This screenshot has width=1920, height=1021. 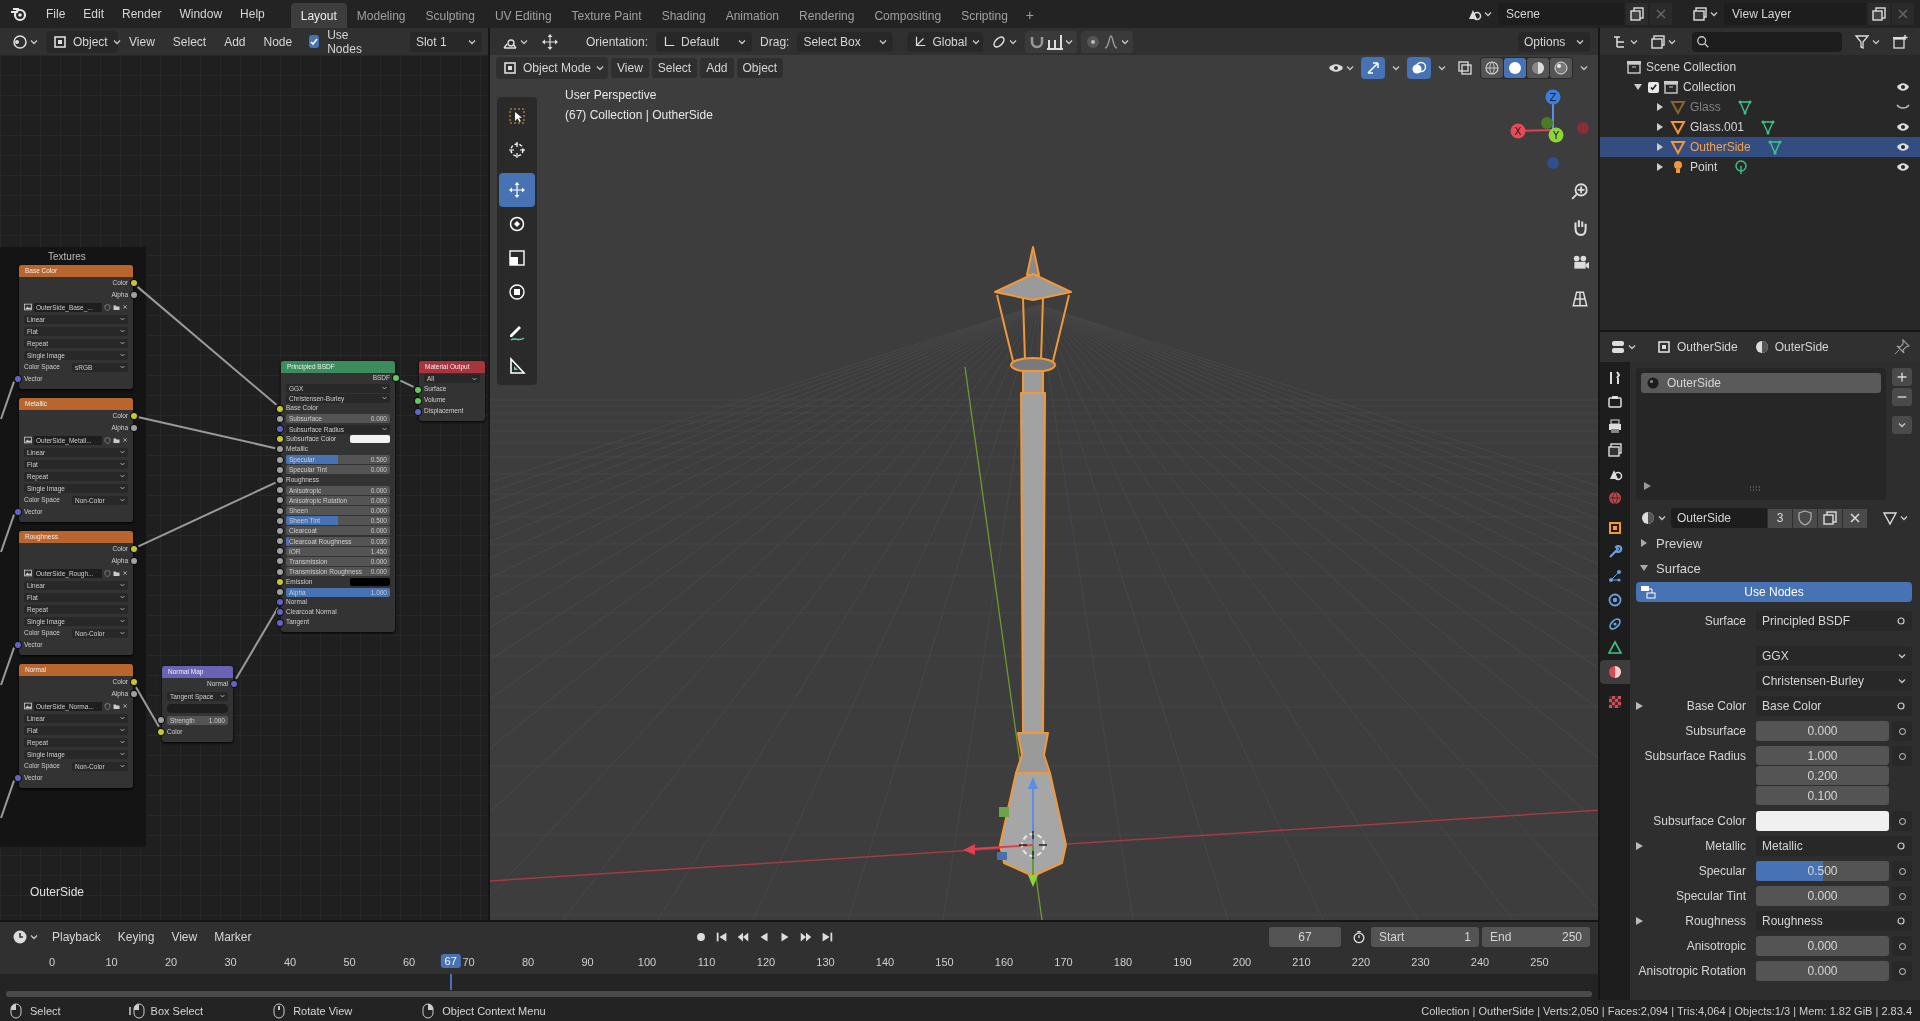 What do you see at coordinates (1834, 681) in the screenshot?
I see `dropdown: Christensen-Burley` at bounding box center [1834, 681].